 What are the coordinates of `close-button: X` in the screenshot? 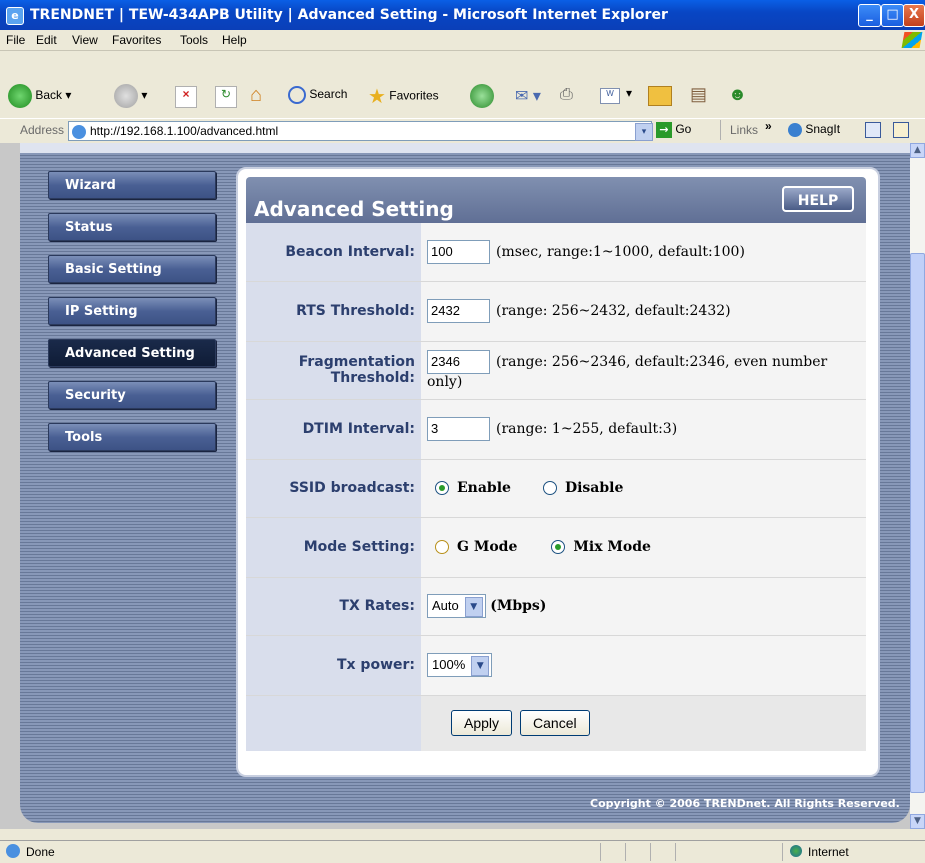 It's located at (914, 15).